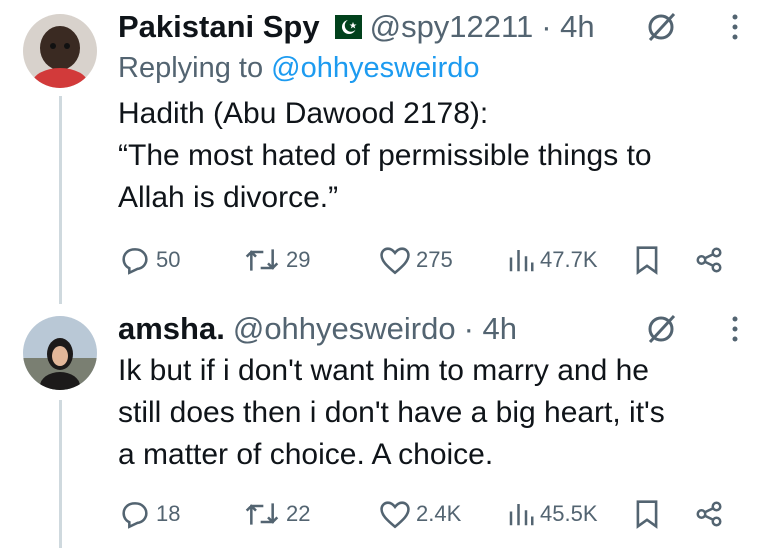 The width and height of the screenshot is (768, 548). I want to click on like-button: 2.4K, so click(419, 514).